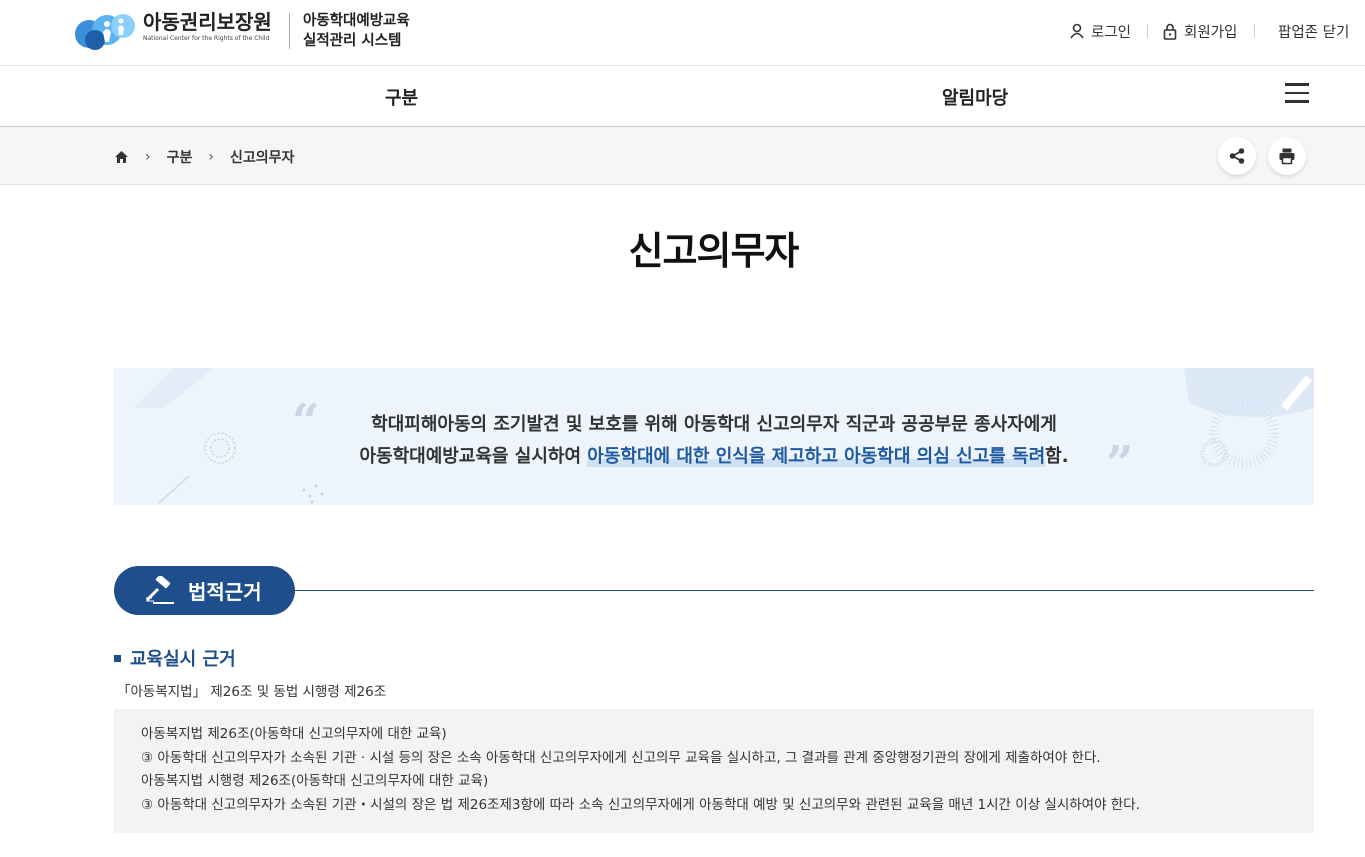 Image resolution: width=1365 pixels, height=857 pixels. What do you see at coordinates (401, 97) in the screenshot?
I see `nav-item-category: 구분` at bounding box center [401, 97].